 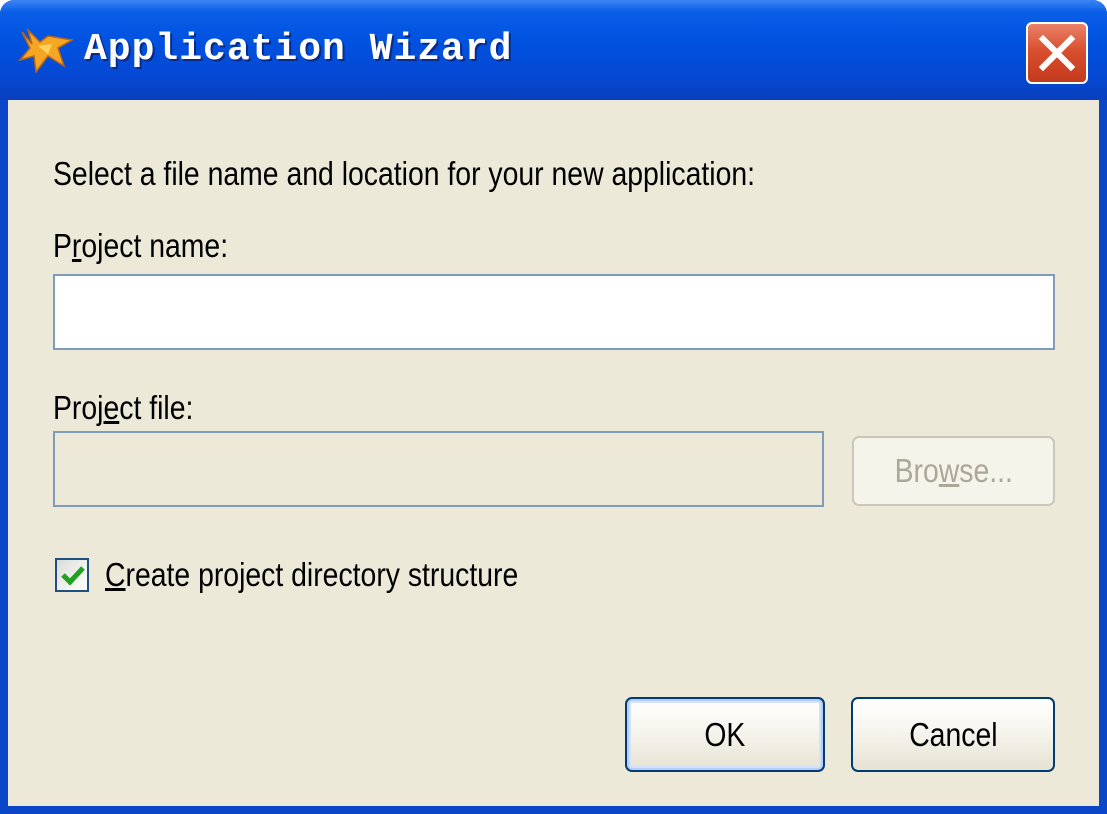 What do you see at coordinates (298, 49) in the screenshot?
I see `window-title: Application Wizard` at bounding box center [298, 49].